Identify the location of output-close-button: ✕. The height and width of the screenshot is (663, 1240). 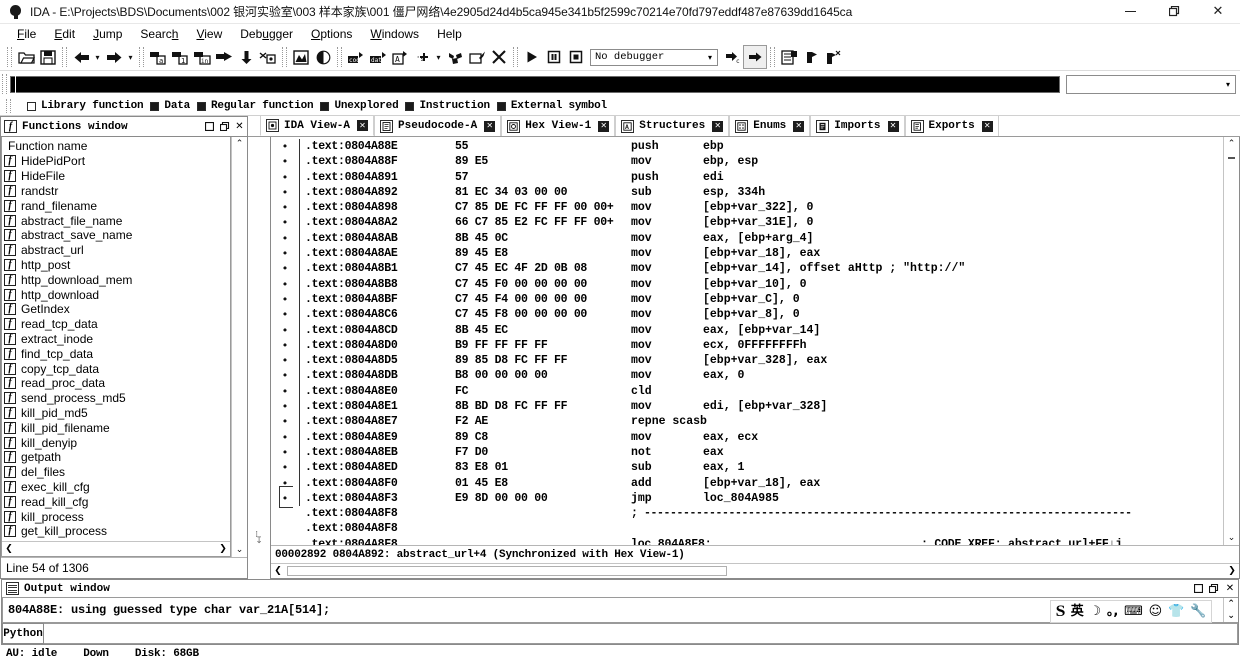
(1230, 588).